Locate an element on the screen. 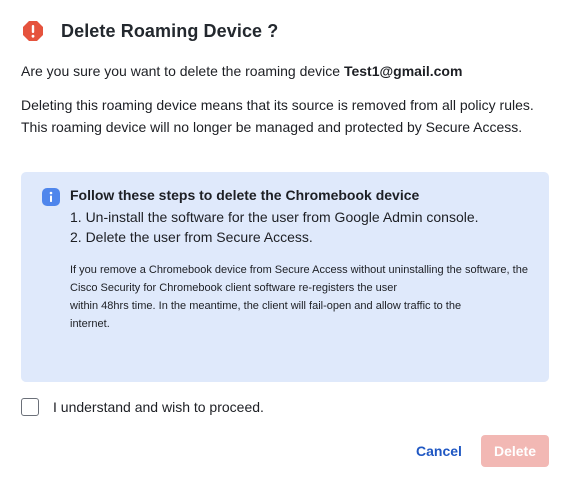 The image size is (567, 480). dialog-header: Delete Roaming Device ? is located at coordinates (150, 31).